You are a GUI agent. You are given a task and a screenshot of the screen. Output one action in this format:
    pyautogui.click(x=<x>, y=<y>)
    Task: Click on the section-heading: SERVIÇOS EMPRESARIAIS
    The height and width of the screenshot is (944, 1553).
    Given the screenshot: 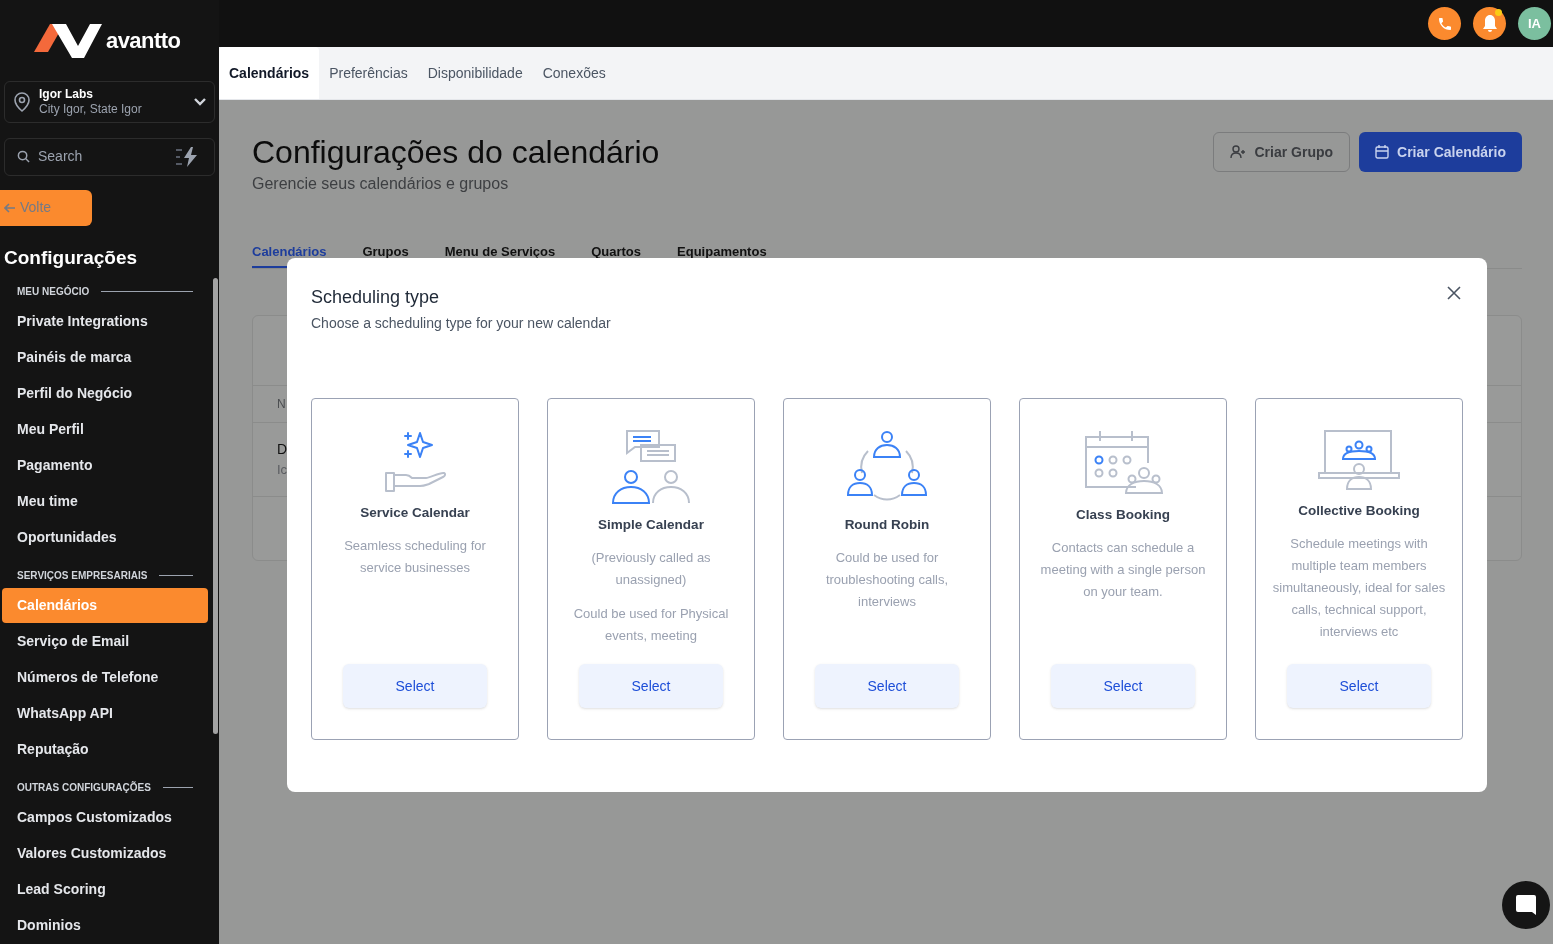 What is the action you would take?
    pyautogui.click(x=82, y=575)
    